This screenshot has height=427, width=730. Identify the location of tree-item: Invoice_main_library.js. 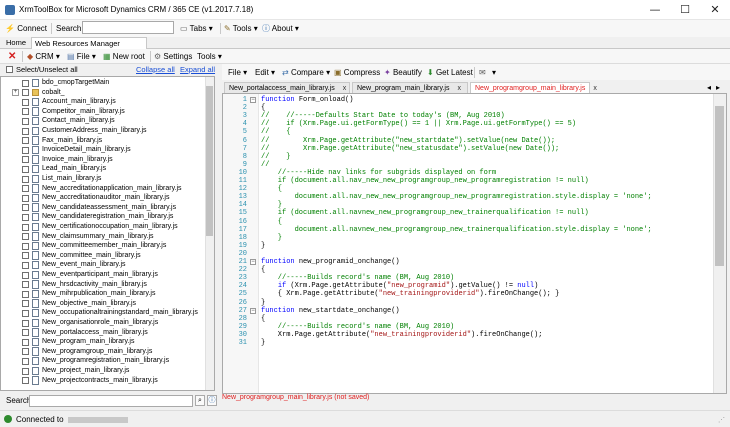
(103, 160).